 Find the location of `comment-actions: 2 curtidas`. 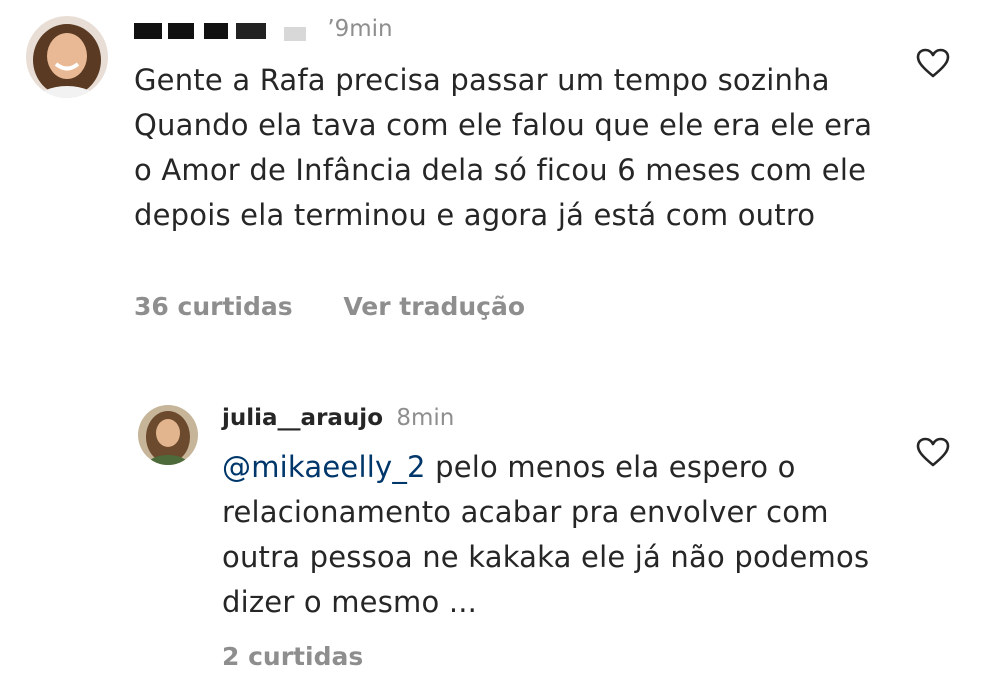

comment-actions: 2 curtidas is located at coordinates (292, 656).